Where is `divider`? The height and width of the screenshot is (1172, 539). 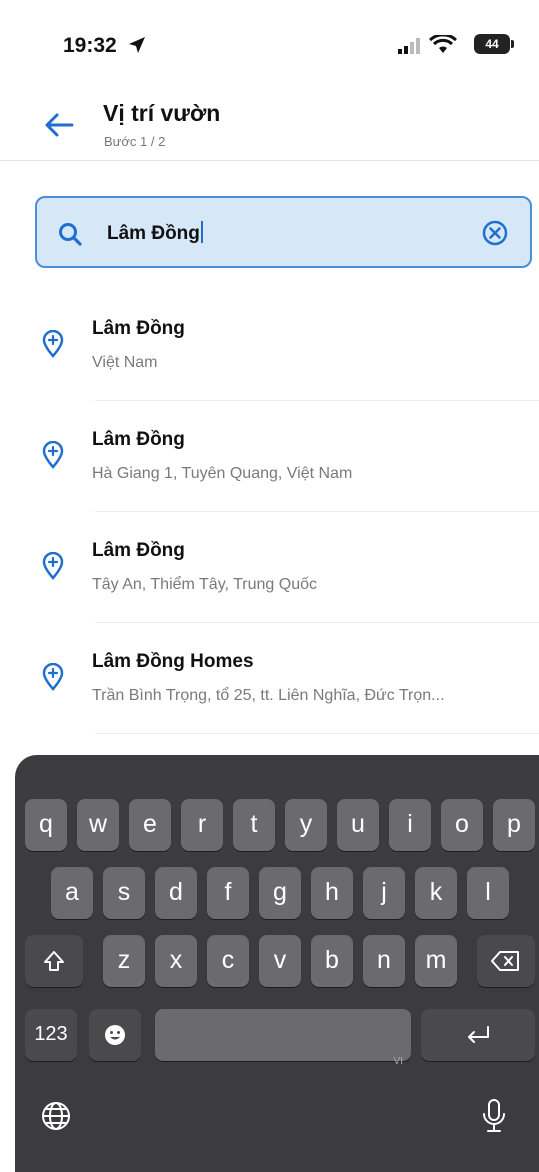 divider is located at coordinates (317, 733).